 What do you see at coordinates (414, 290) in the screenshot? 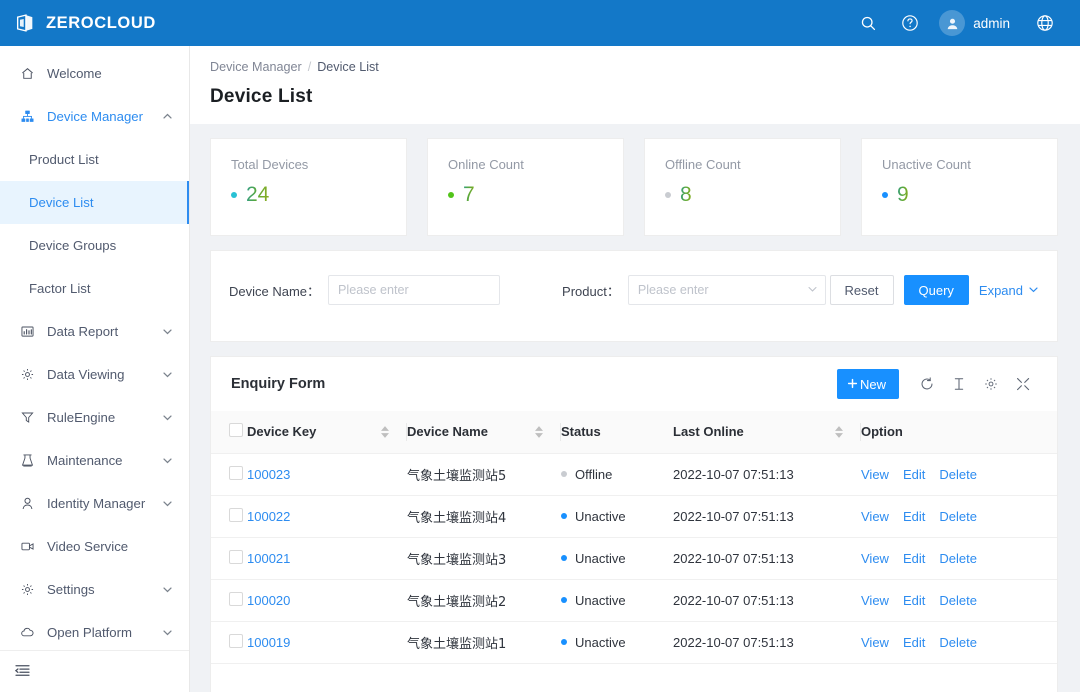
I see `device-name-input` at bounding box center [414, 290].